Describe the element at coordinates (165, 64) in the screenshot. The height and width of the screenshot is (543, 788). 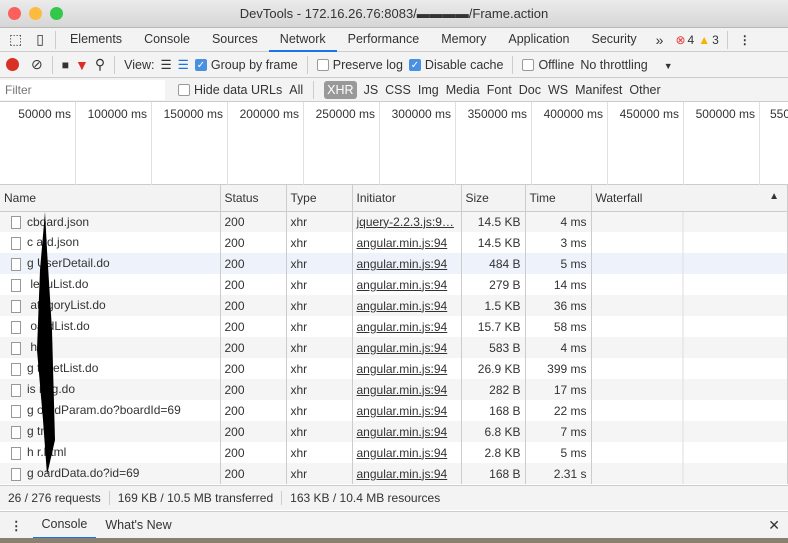
I see `large-rows-icon: ☰` at that location.